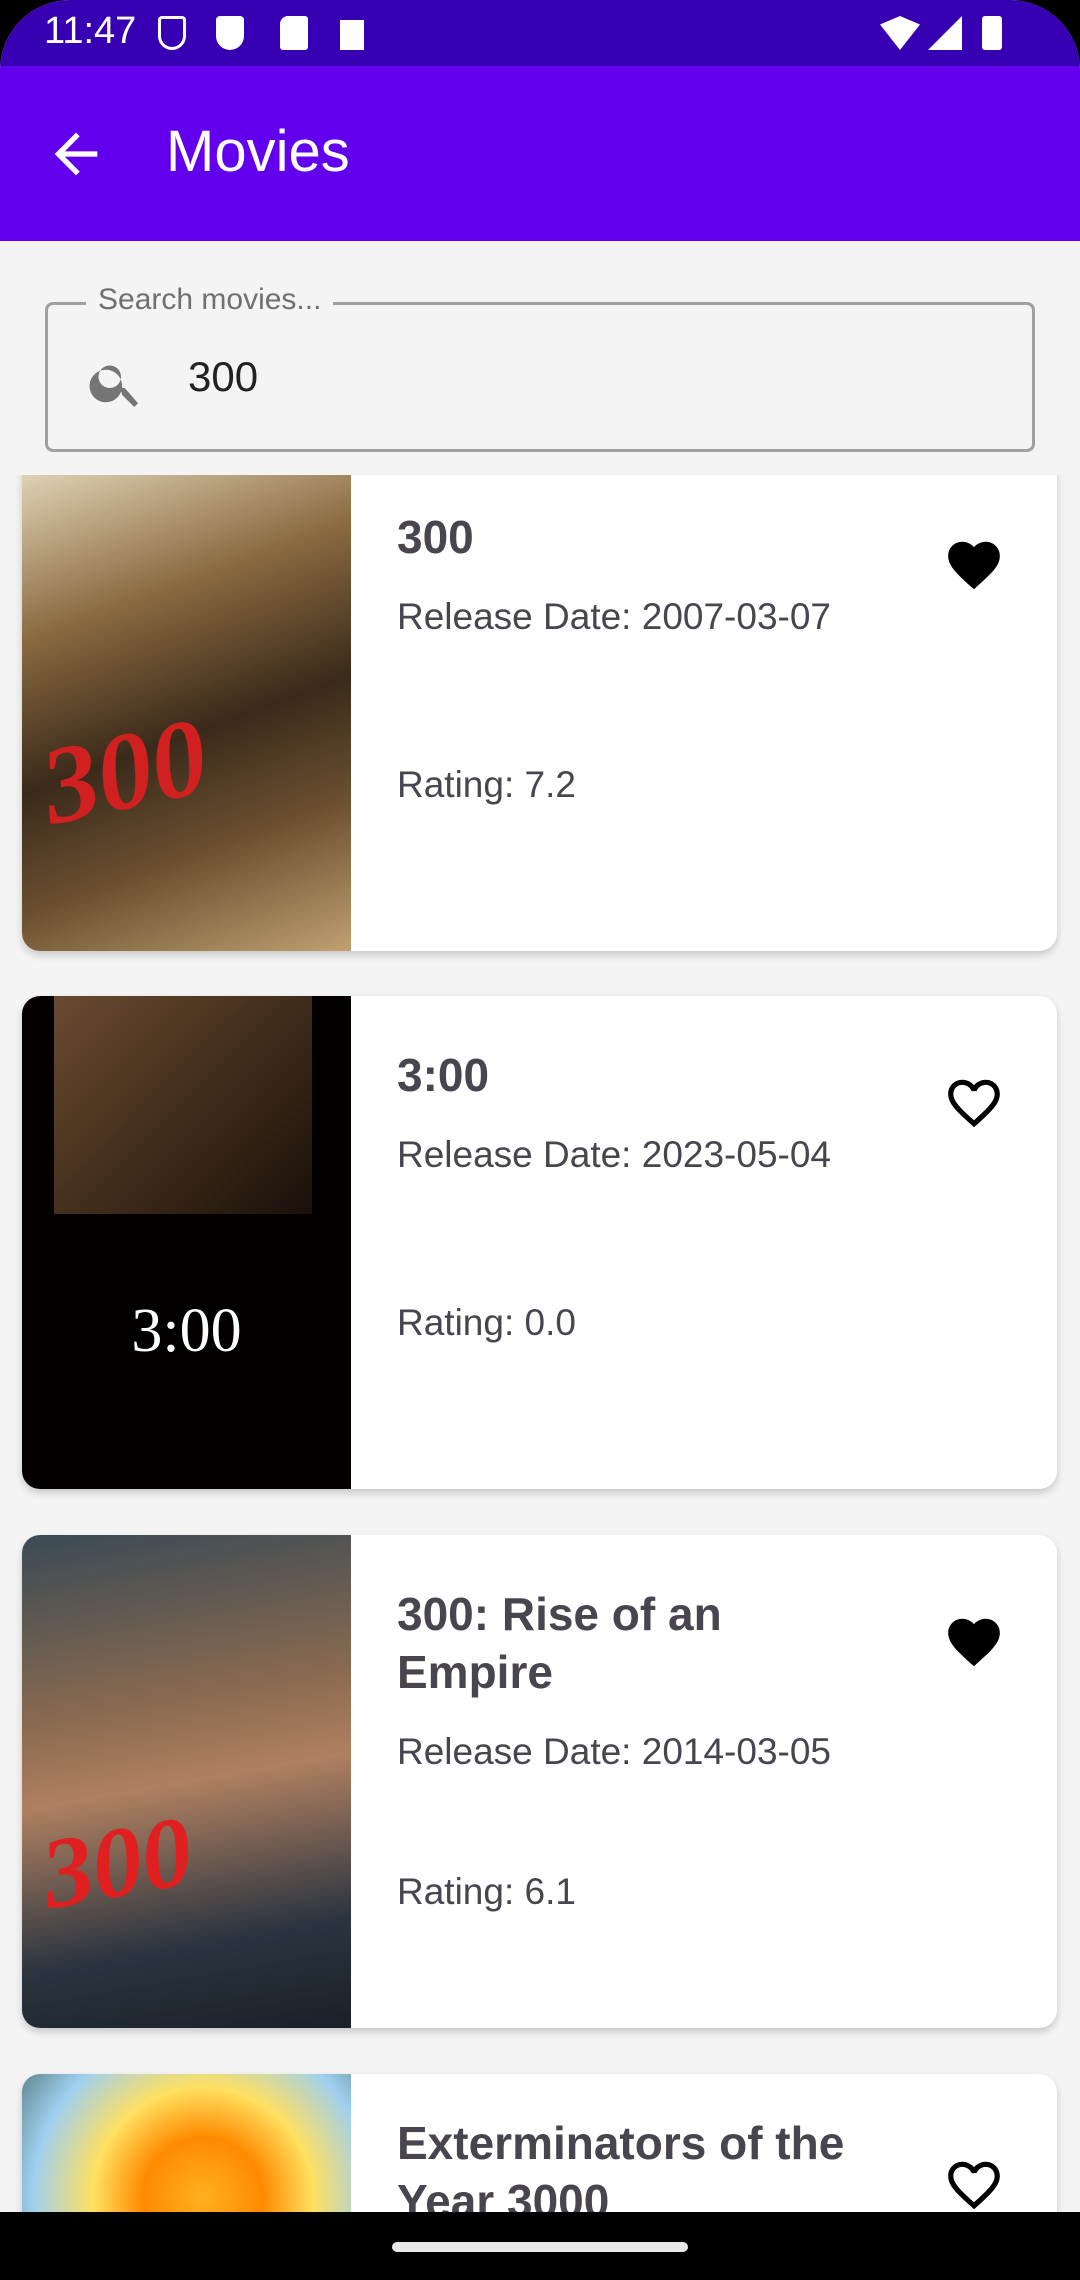  I want to click on cell-signal-icon, so click(945, 33).